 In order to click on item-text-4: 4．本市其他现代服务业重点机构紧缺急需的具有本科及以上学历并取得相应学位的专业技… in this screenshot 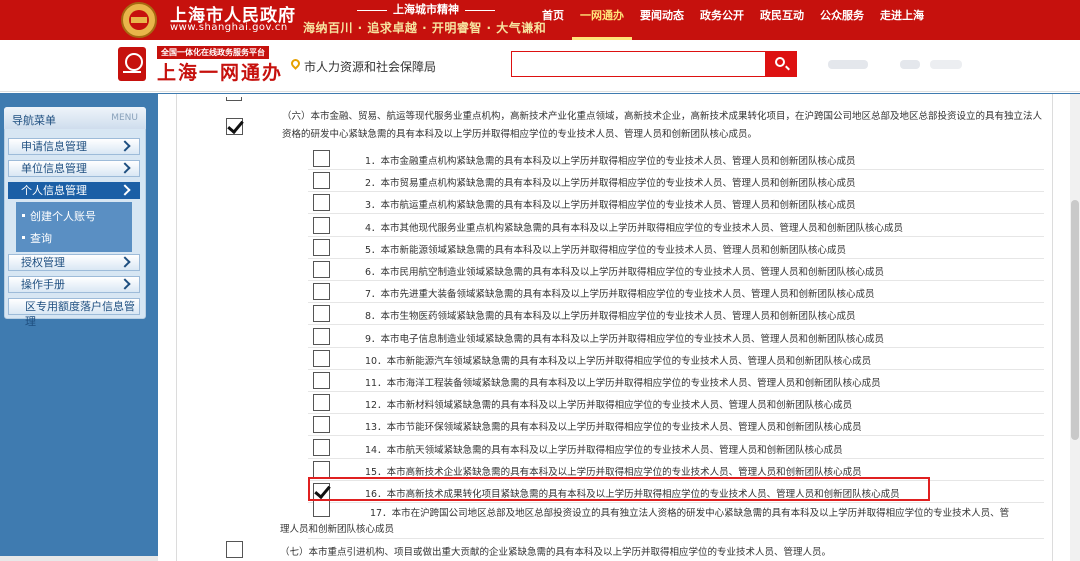, I will do `click(634, 228)`.